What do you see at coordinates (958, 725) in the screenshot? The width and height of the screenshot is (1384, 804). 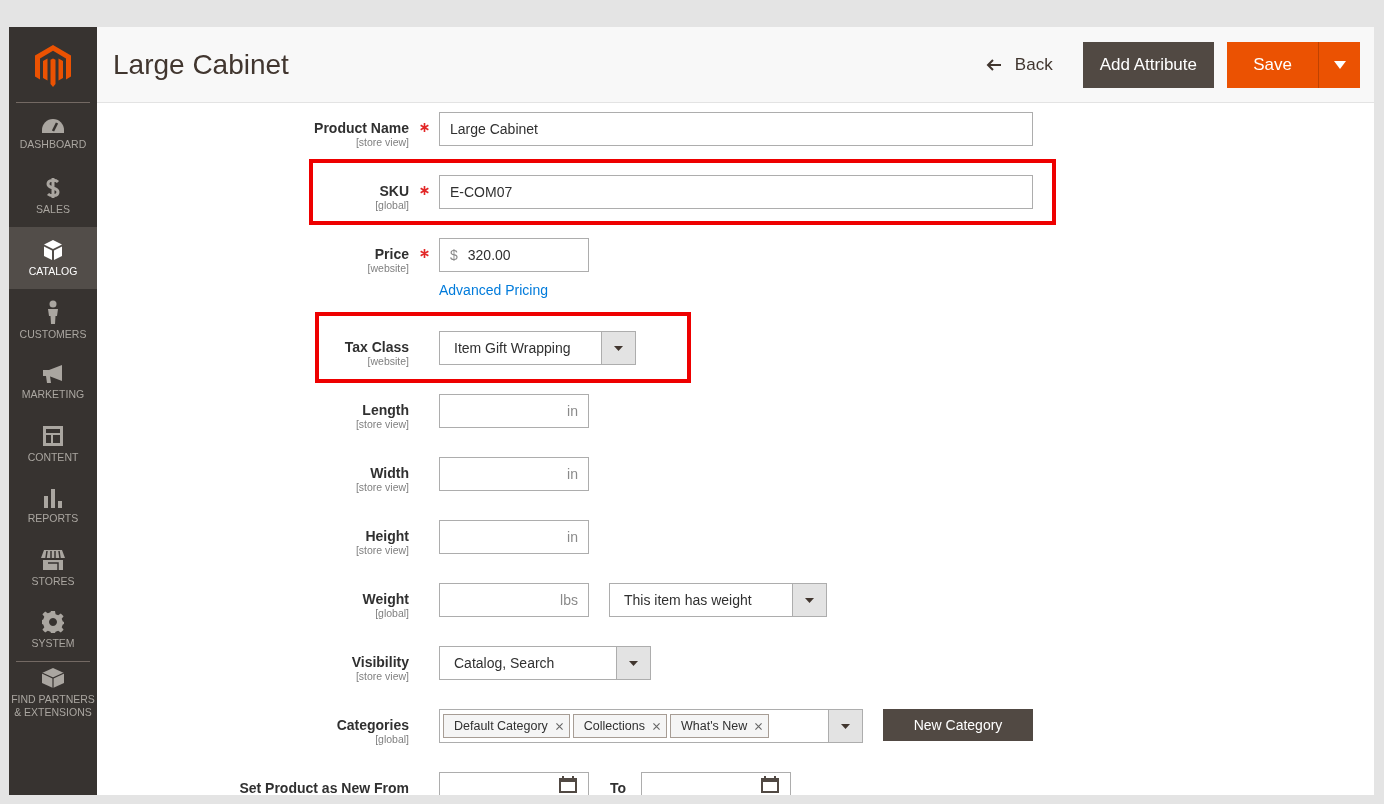 I see `new-category-button: New Category` at bounding box center [958, 725].